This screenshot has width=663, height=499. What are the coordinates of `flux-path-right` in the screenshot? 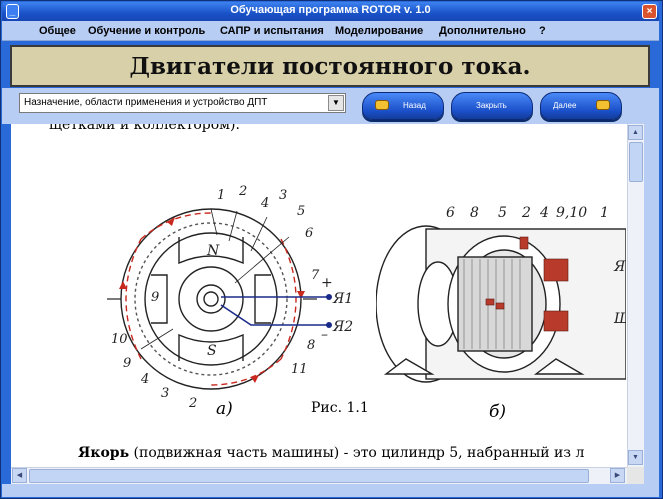 It's located at (288, 299).